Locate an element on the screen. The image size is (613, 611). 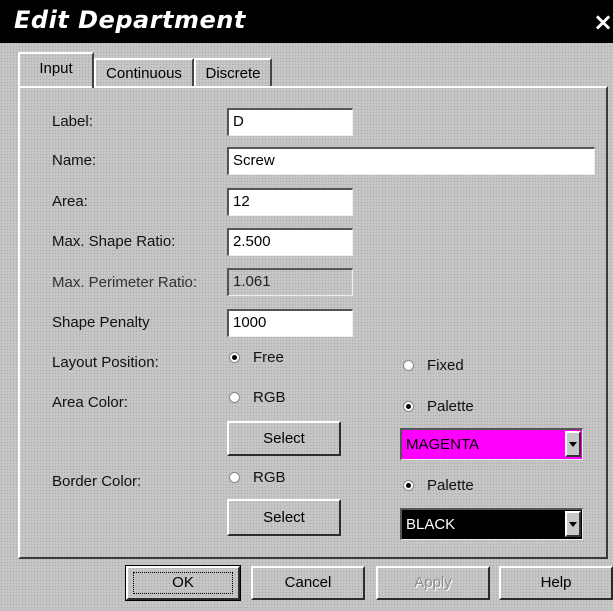
area-color-palette-label: Palette is located at coordinates (450, 406).